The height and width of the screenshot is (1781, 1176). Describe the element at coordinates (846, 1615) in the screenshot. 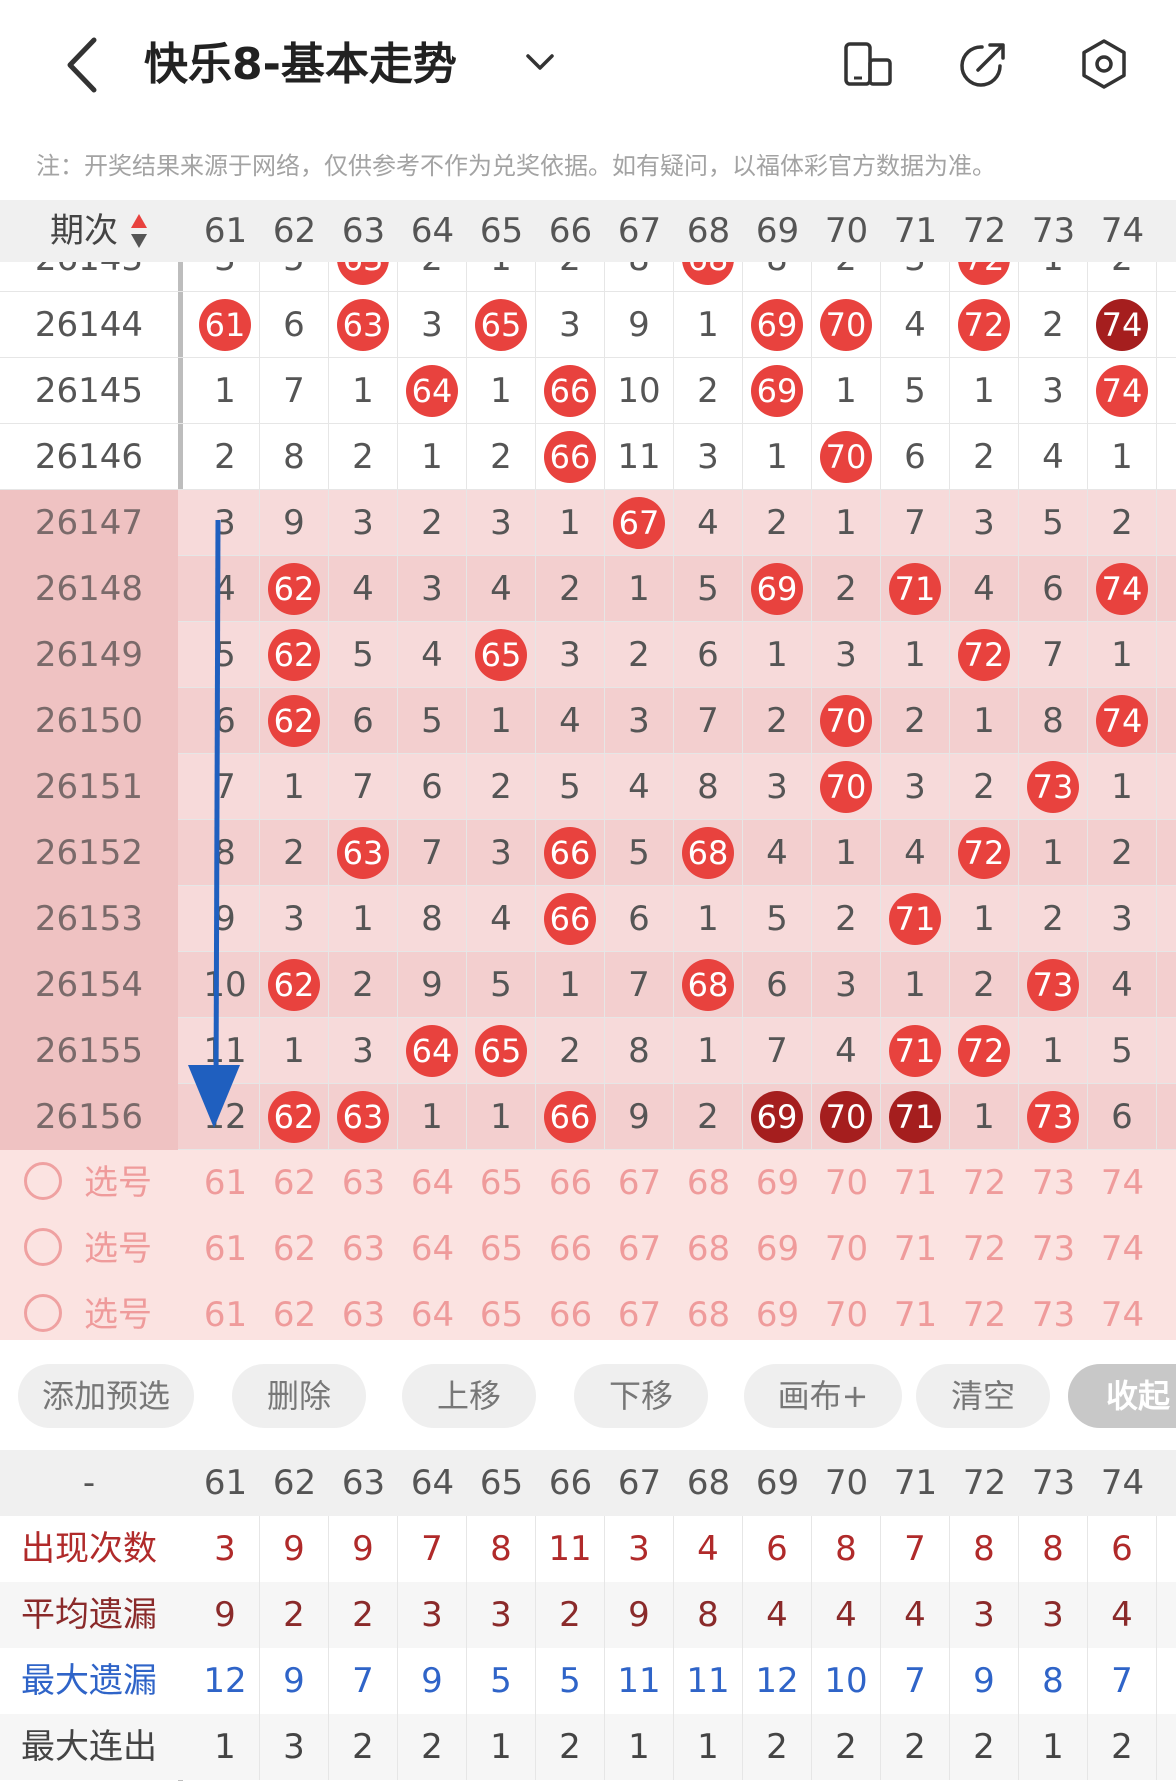

I see `stats-value: 4` at that location.